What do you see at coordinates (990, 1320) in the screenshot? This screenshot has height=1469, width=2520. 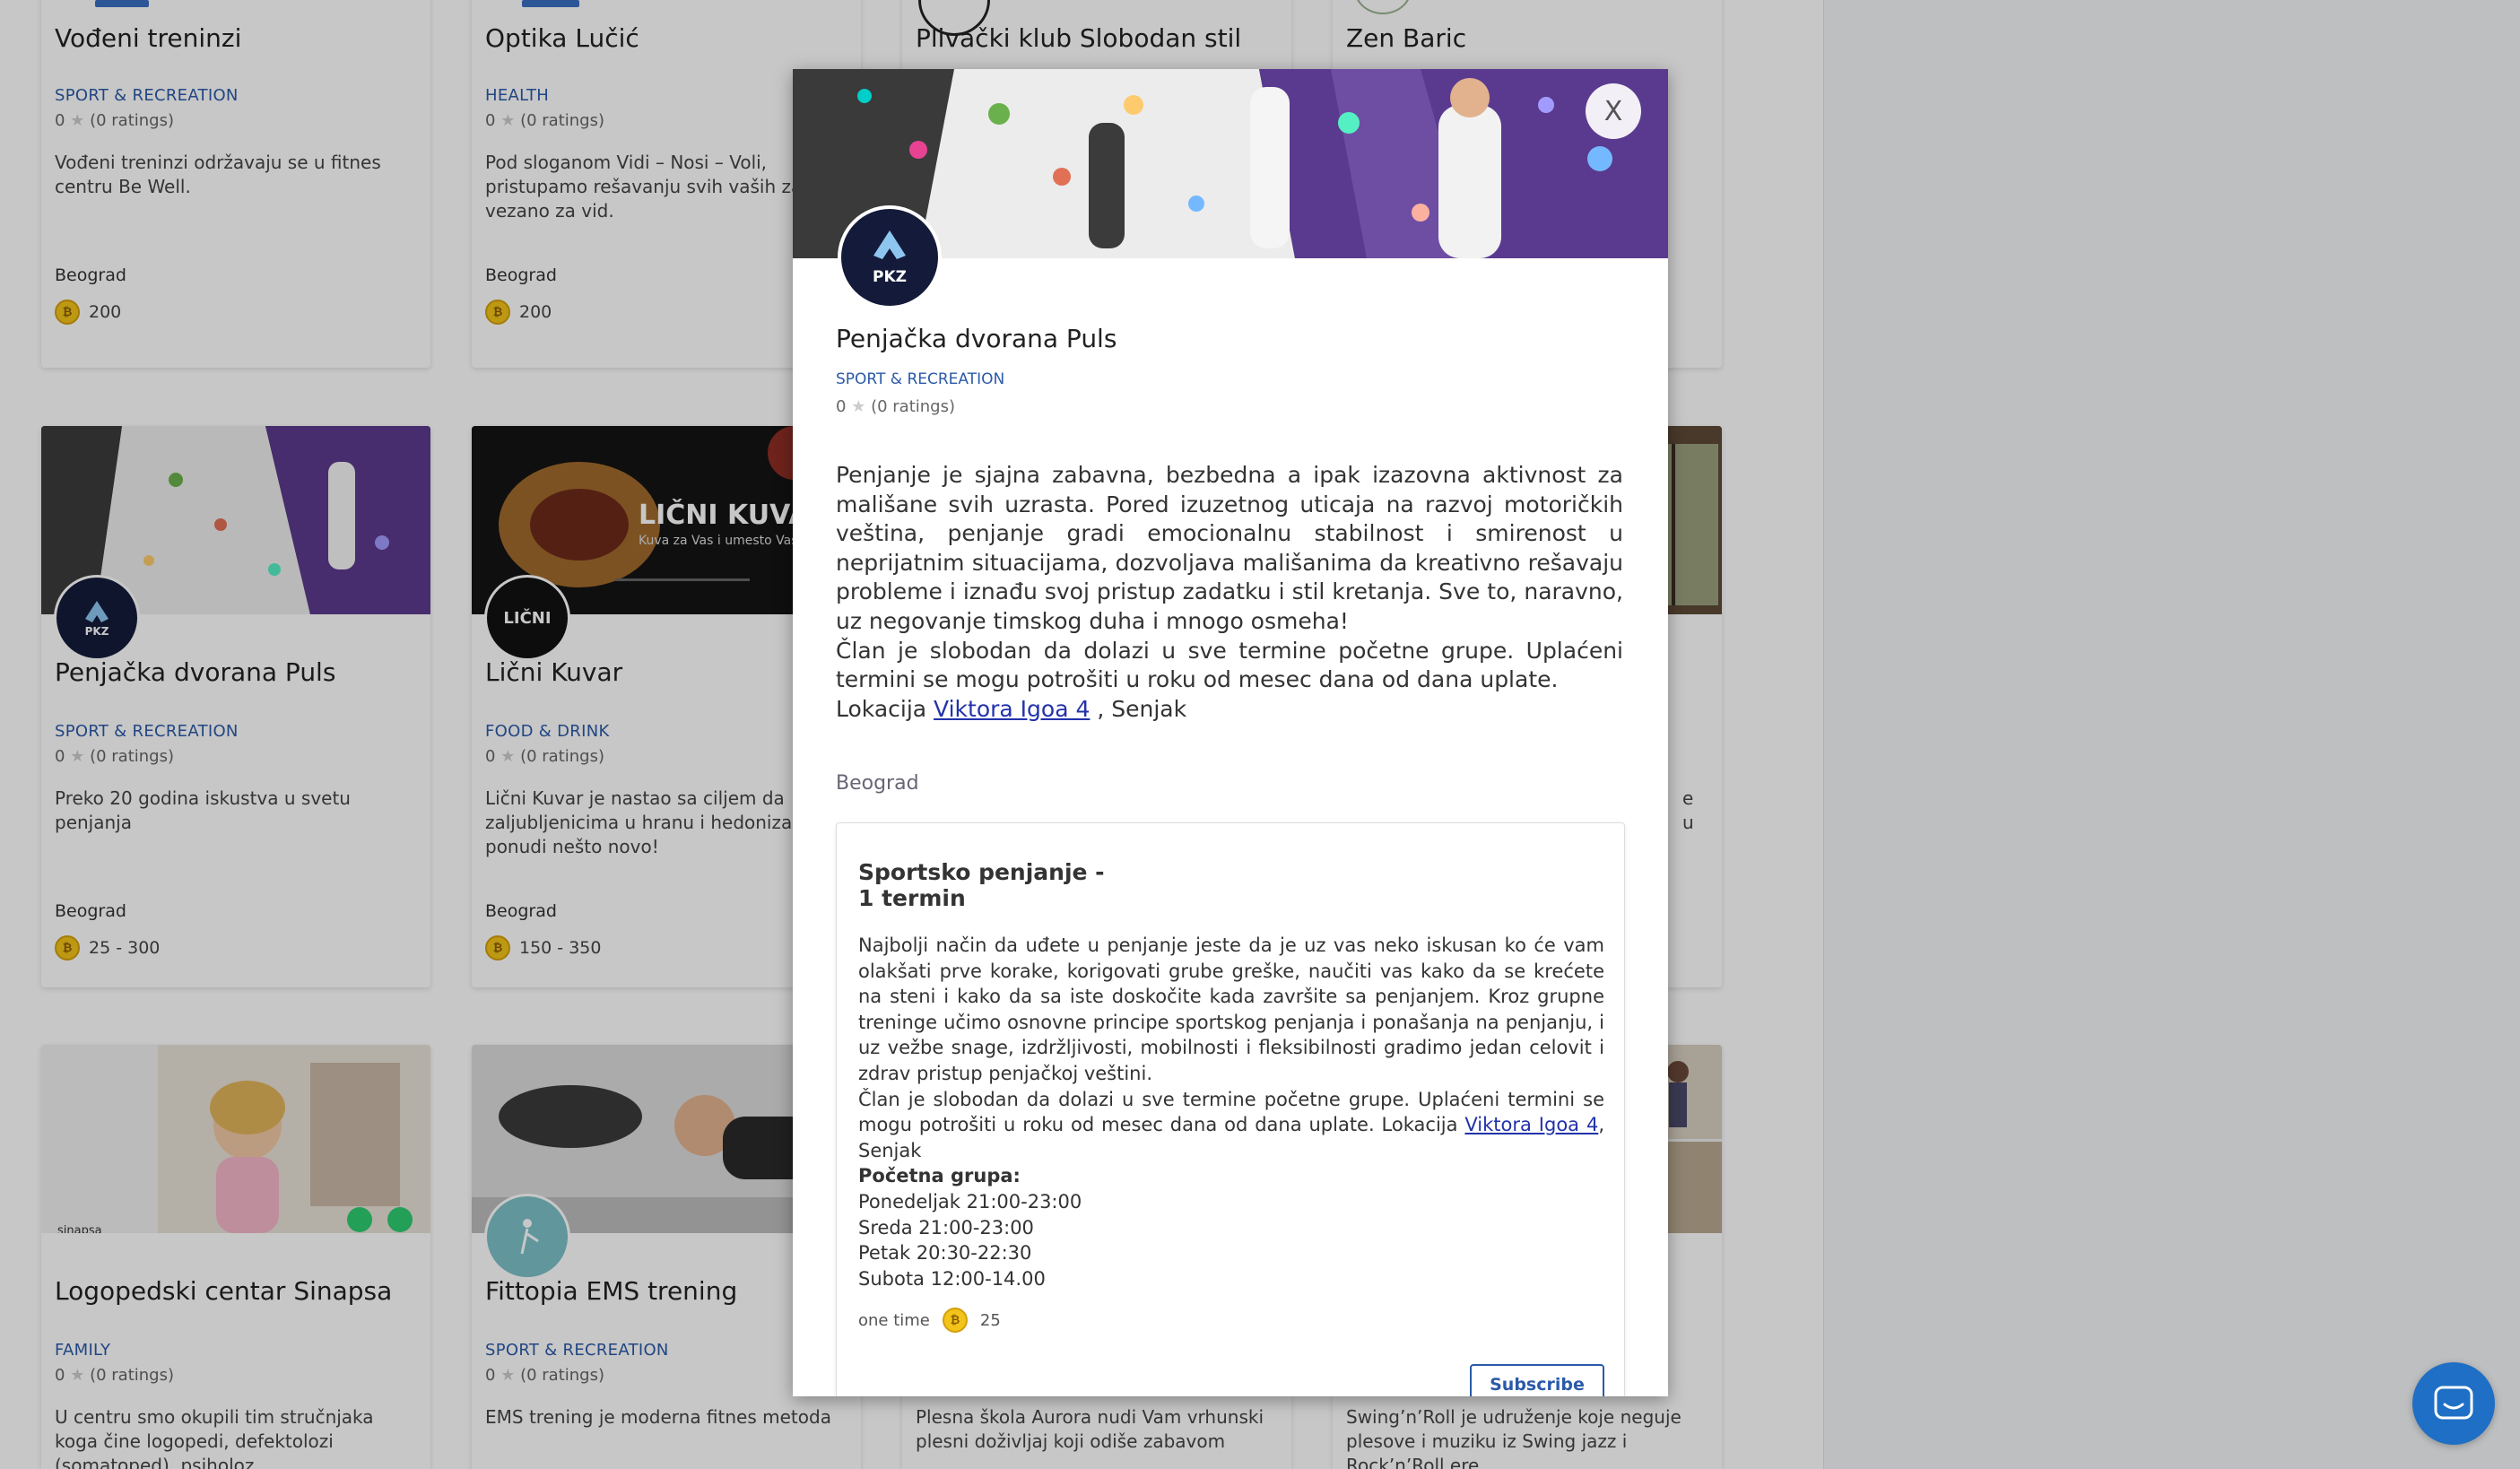 I see `plan-price-value: 25` at bounding box center [990, 1320].